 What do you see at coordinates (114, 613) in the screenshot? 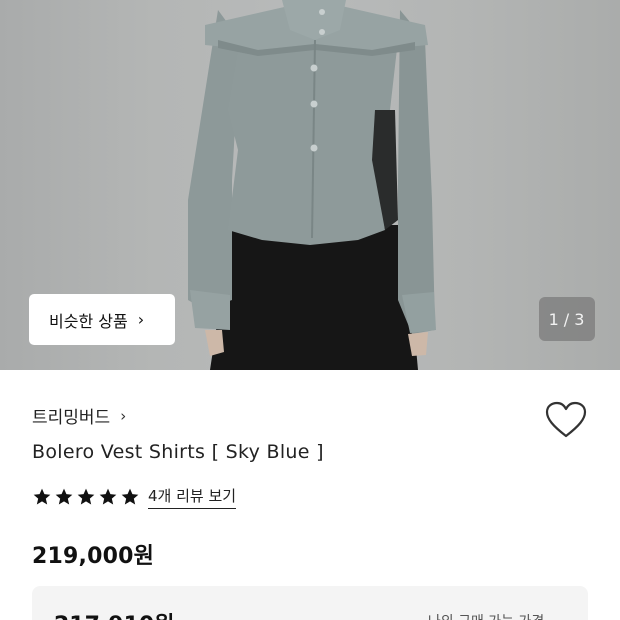
I see `my-price-value: 217,910원` at bounding box center [114, 613].